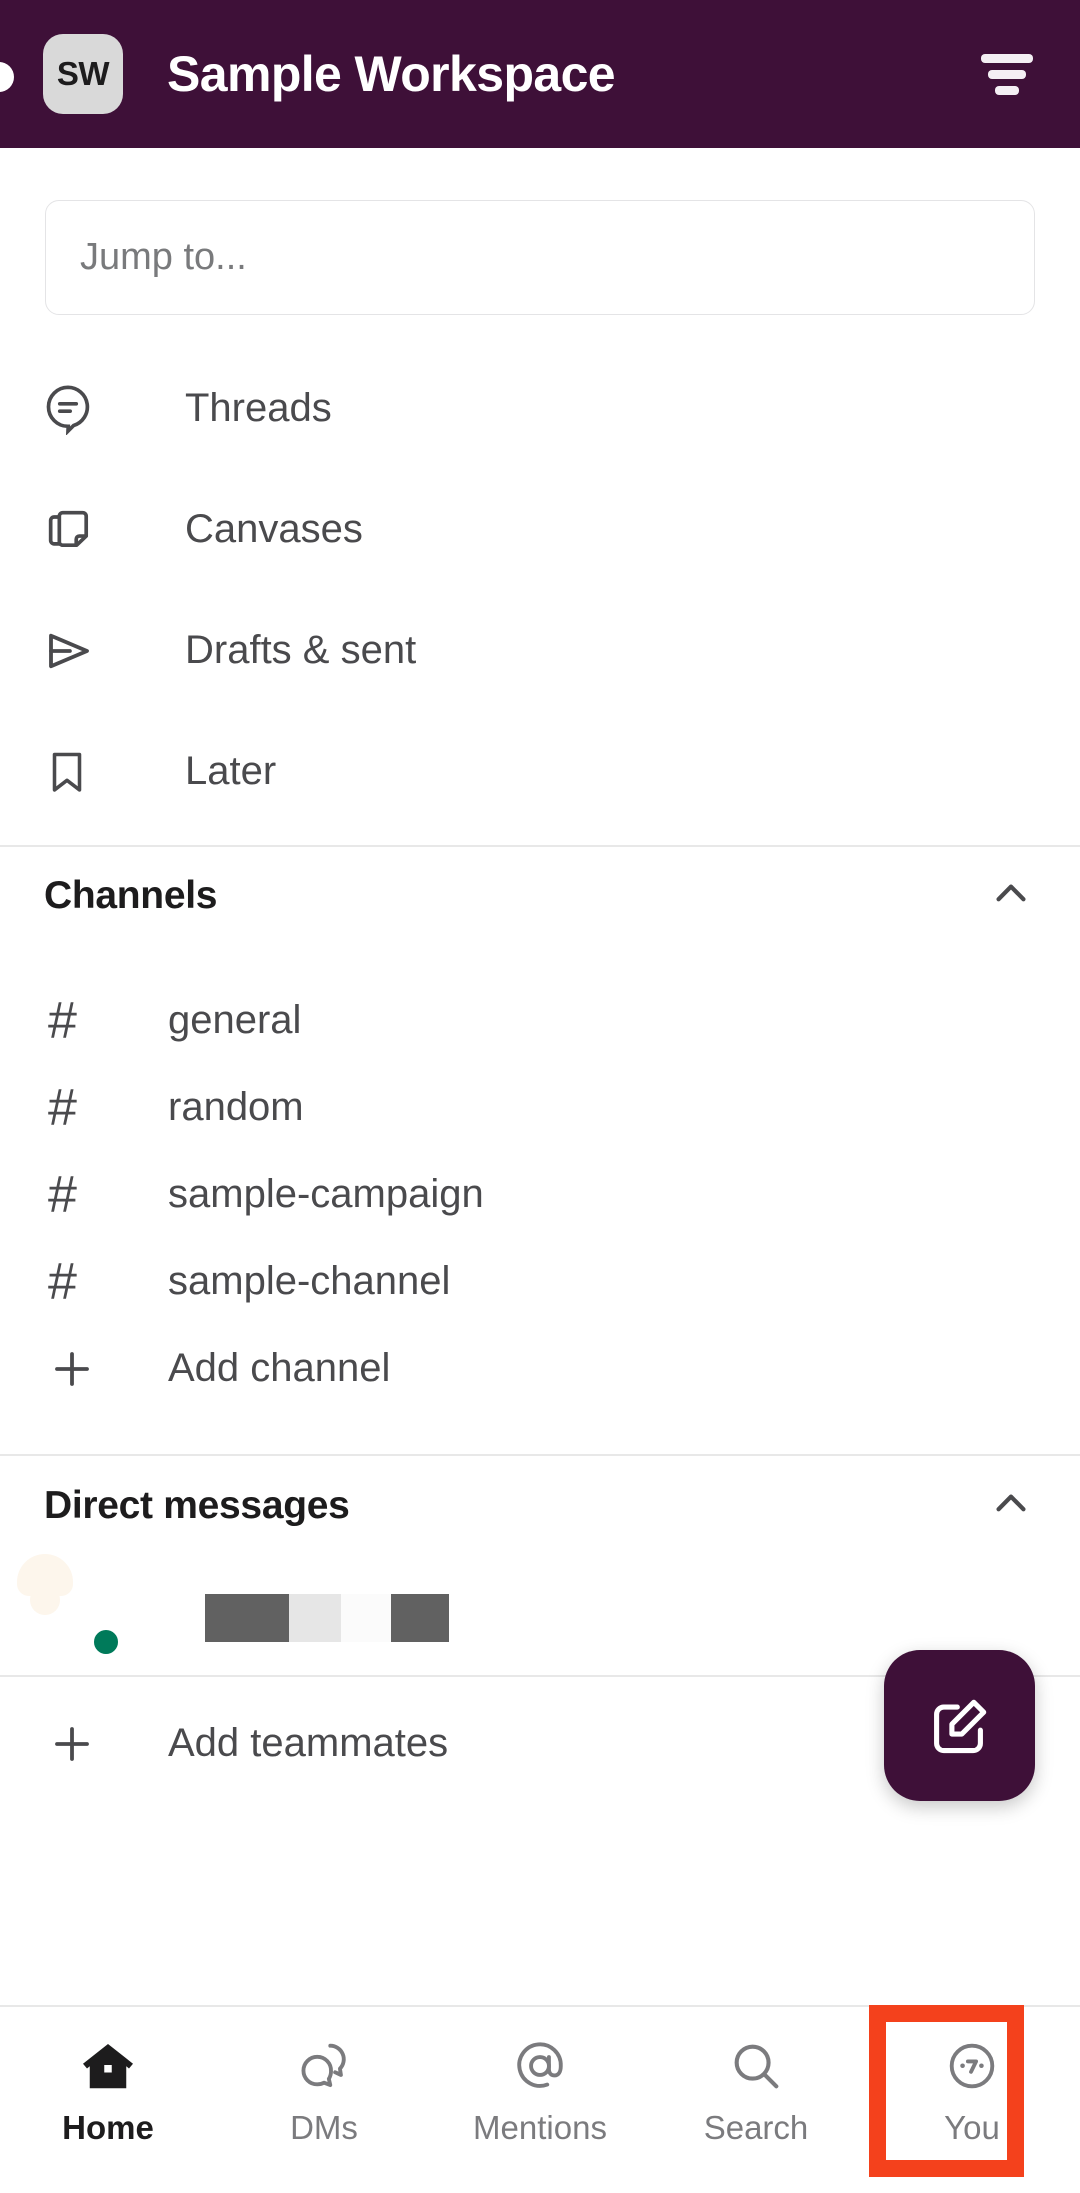 The image size is (1080, 2193). Describe the element at coordinates (540, 771) in the screenshot. I see `sidebar-item-later: Later` at that location.